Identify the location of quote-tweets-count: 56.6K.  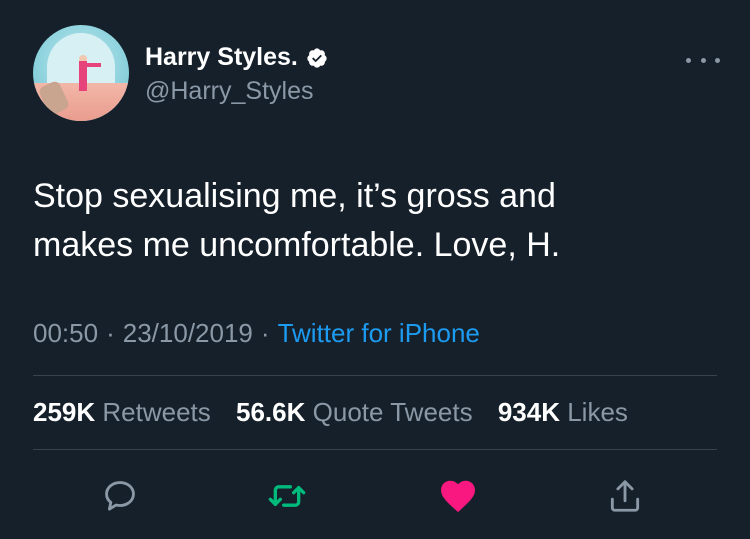
(271, 412).